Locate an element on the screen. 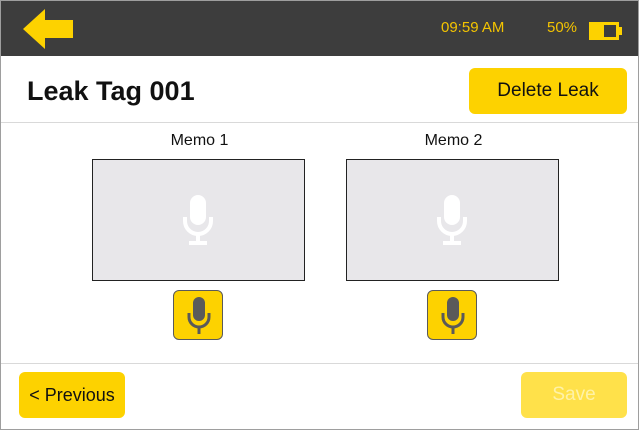 This screenshot has width=639, height=430. footer-divider is located at coordinates (319, 363).